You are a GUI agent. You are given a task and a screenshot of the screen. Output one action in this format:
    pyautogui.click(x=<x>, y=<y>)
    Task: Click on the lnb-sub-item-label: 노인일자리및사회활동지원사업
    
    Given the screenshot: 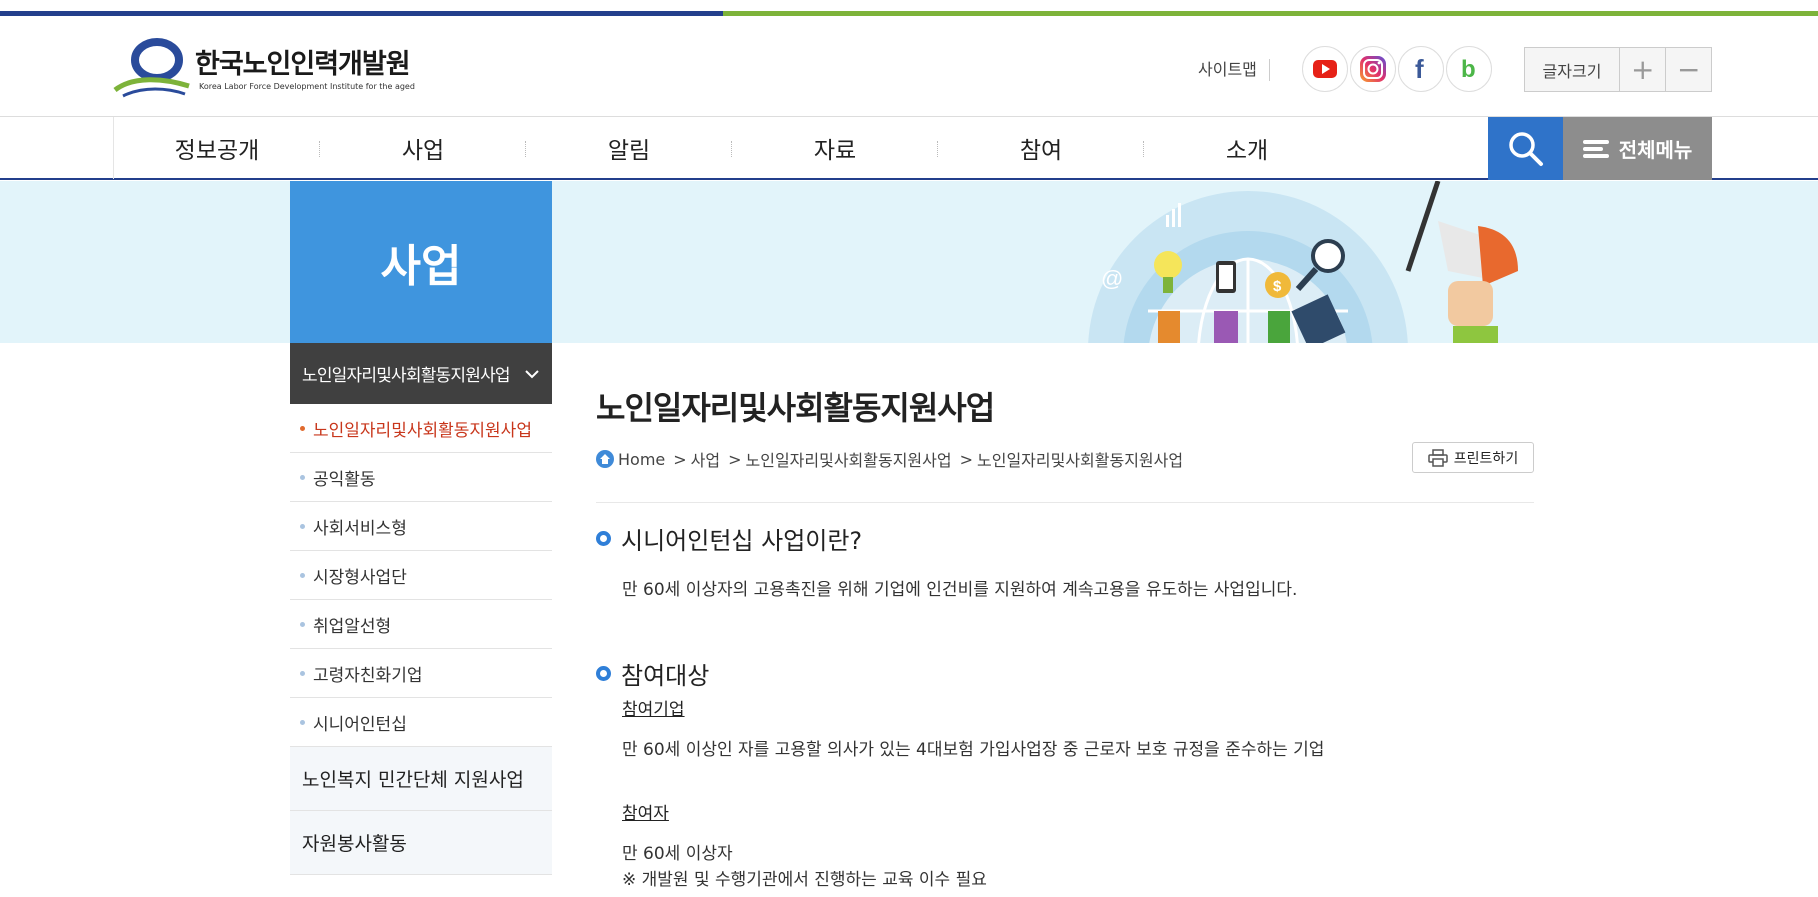 What is the action you would take?
    pyautogui.click(x=422, y=430)
    